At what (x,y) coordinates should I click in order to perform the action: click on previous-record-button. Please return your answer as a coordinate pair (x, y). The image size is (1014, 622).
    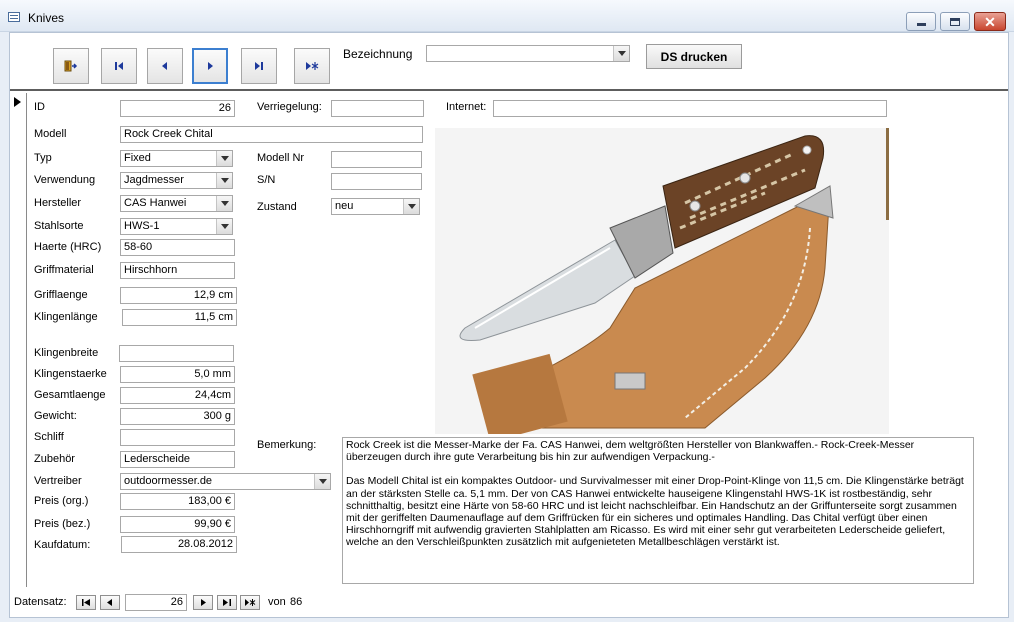
    Looking at the image, I should click on (165, 66).